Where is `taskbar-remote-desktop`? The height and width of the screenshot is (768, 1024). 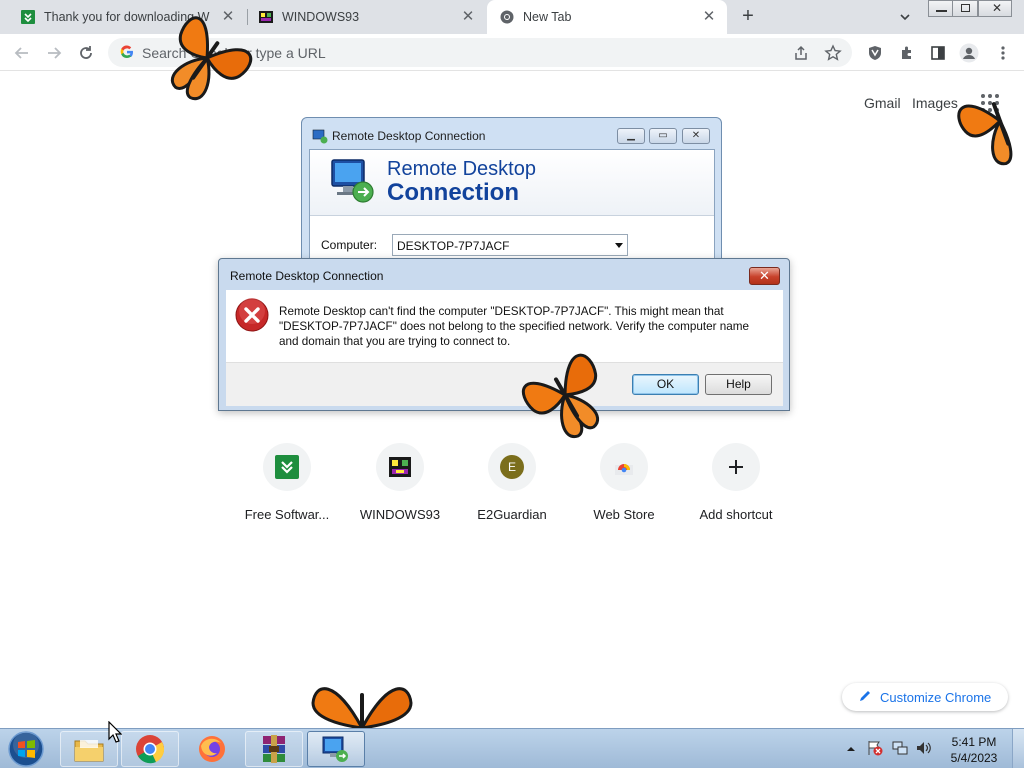
taskbar-remote-desktop is located at coordinates (336, 749).